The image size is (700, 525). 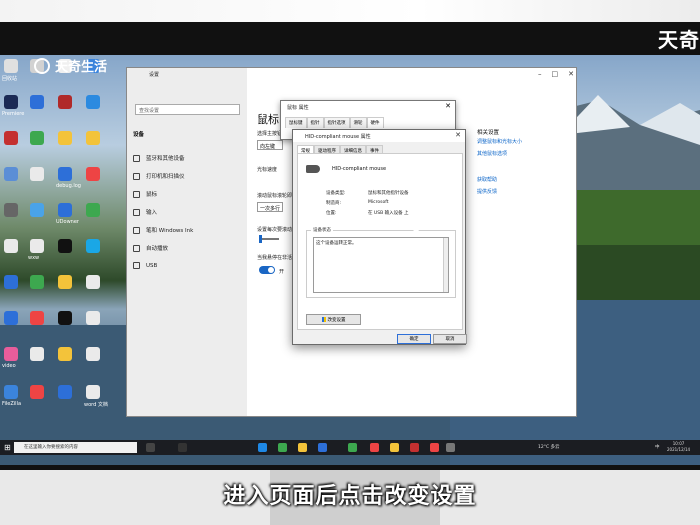 What do you see at coordinates (269, 239) in the screenshot?
I see `scroll-lines-slider` at bounding box center [269, 239].